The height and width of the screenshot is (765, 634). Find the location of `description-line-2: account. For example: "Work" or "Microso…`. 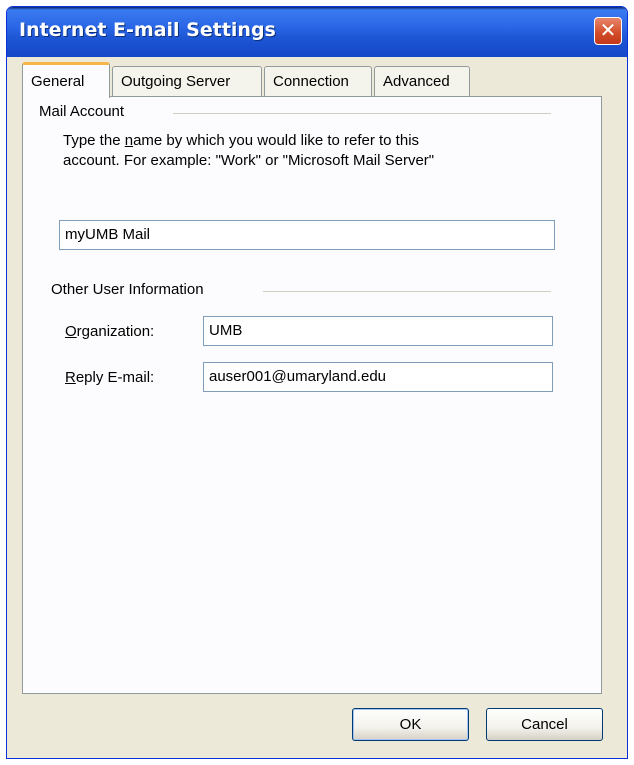

description-line-2: account. For example: "Work" or "Microso… is located at coordinates (249, 160).